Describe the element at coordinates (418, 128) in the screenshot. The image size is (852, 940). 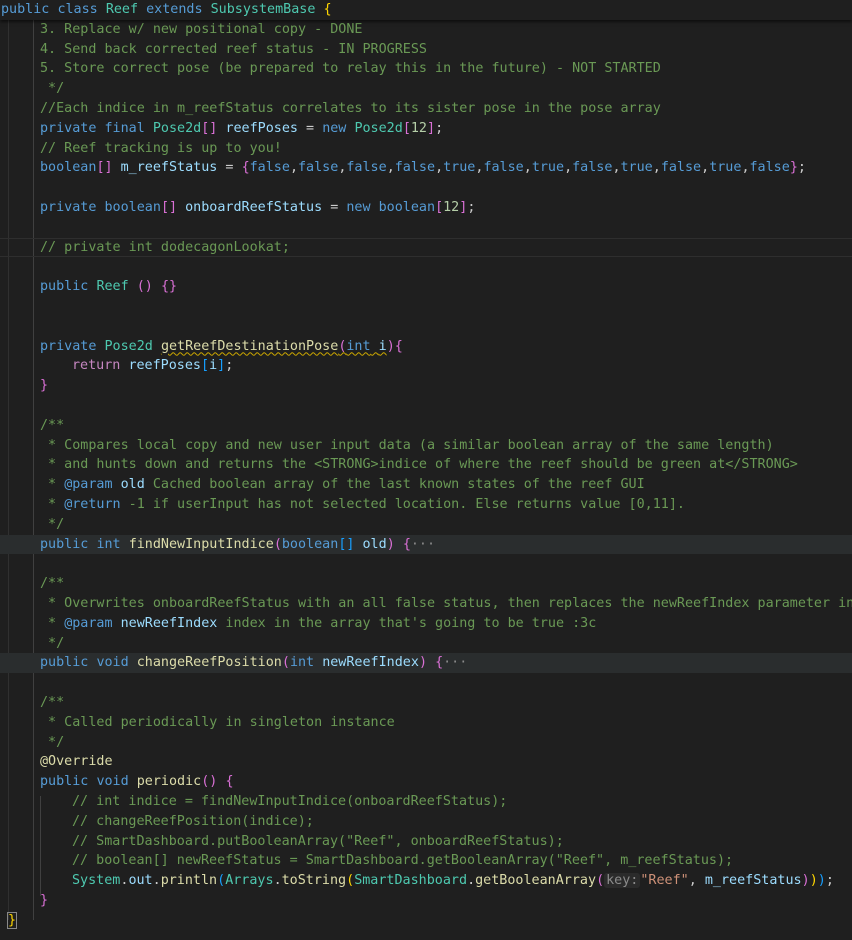
I see `code-token: 12` at that location.